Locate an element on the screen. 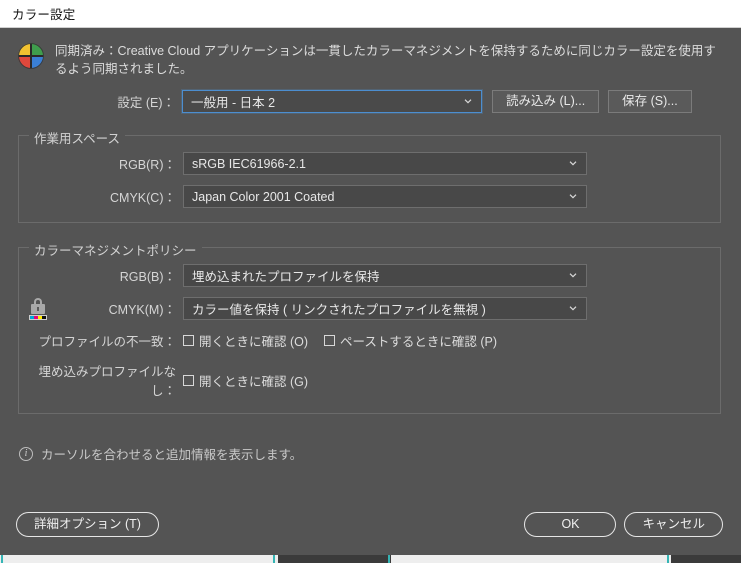 The image size is (741, 563). cmyk-lock-icon is located at coordinates (38, 308).